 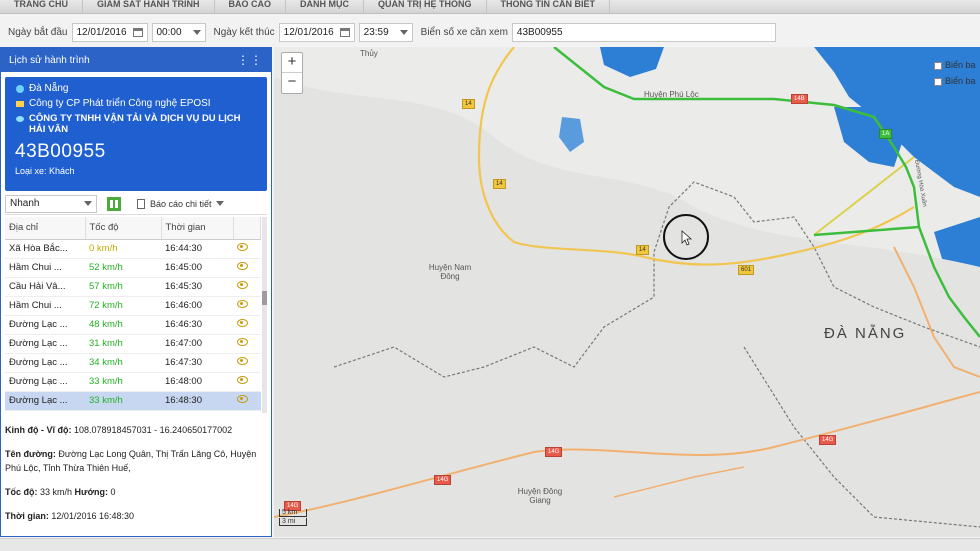 I want to click on scale-km: 5 km, so click(x=293, y=513).